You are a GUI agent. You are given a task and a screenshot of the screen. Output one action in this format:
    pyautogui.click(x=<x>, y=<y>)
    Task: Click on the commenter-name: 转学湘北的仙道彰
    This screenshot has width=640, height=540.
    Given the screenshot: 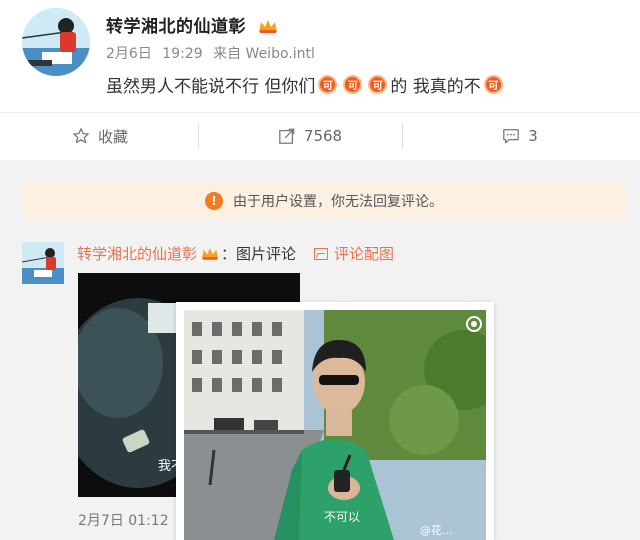 What is the action you would take?
    pyautogui.click(x=137, y=253)
    